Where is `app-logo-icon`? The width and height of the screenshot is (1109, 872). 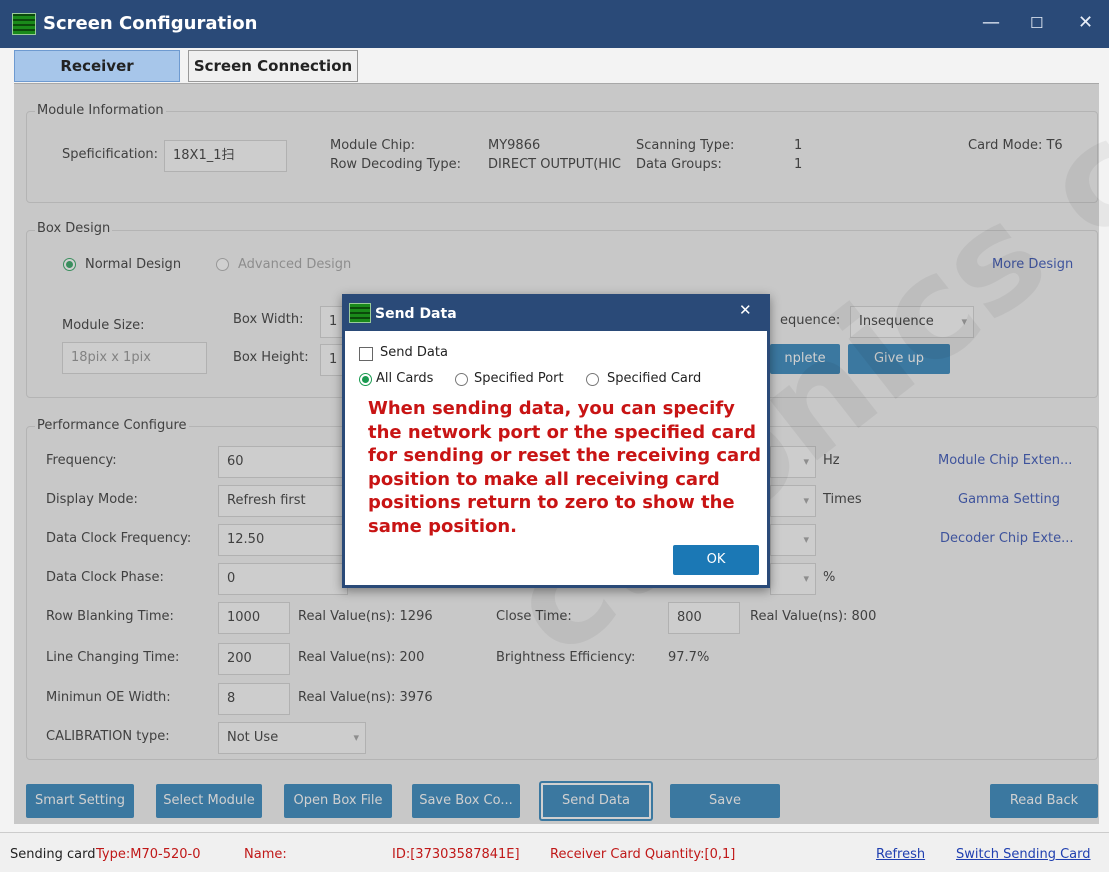 app-logo-icon is located at coordinates (24, 24).